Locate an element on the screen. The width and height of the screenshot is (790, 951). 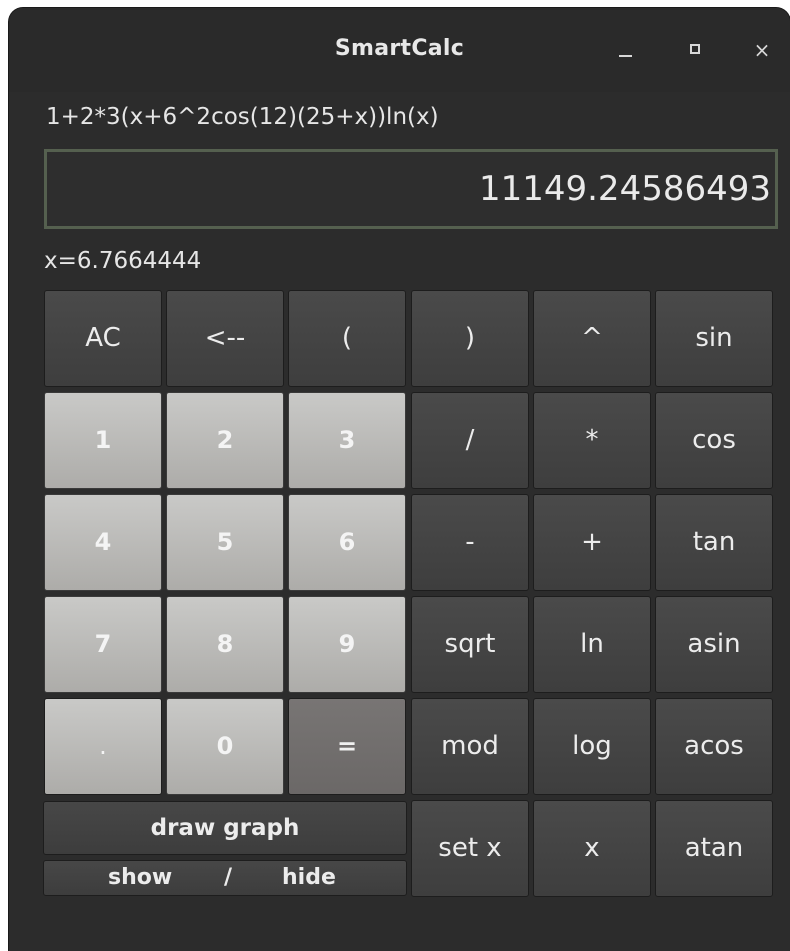
close-icon: × is located at coordinates (762, 50).